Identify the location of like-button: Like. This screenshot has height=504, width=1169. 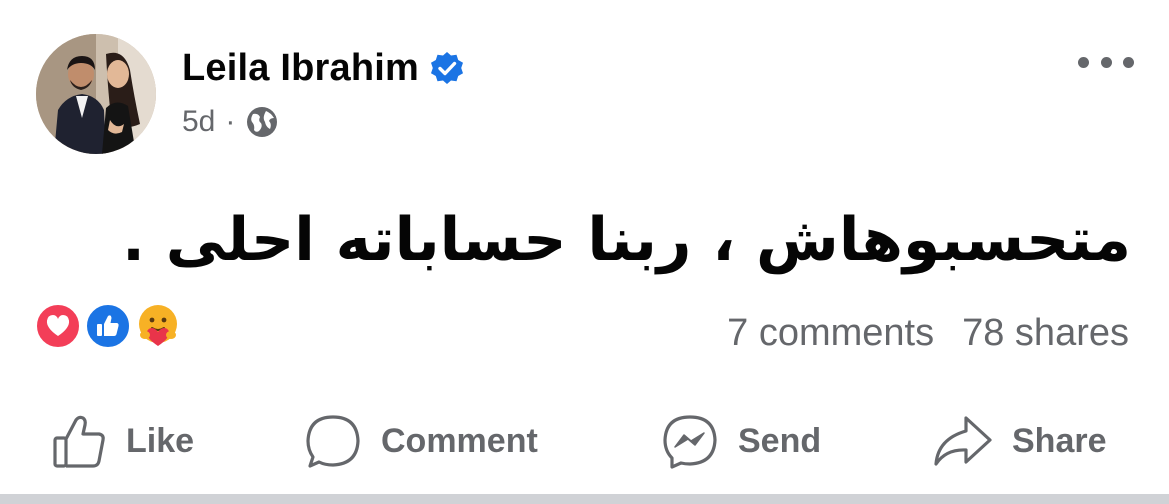
(122, 441).